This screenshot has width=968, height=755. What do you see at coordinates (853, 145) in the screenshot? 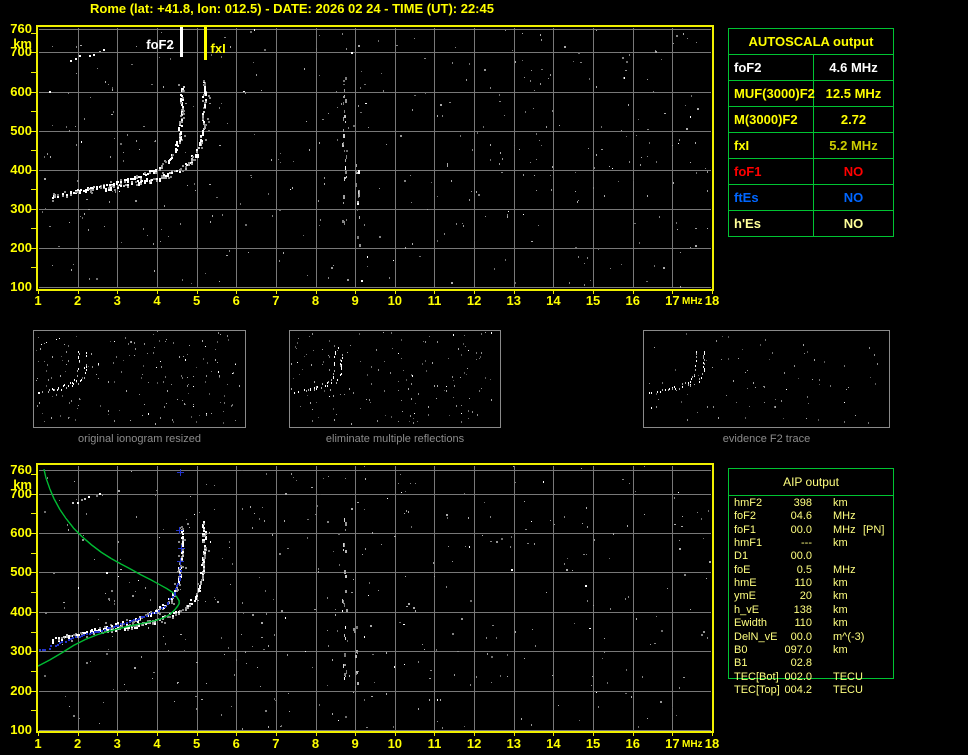
I see `autoscala-value-cell: 5.2 MHz` at bounding box center [853, 145].